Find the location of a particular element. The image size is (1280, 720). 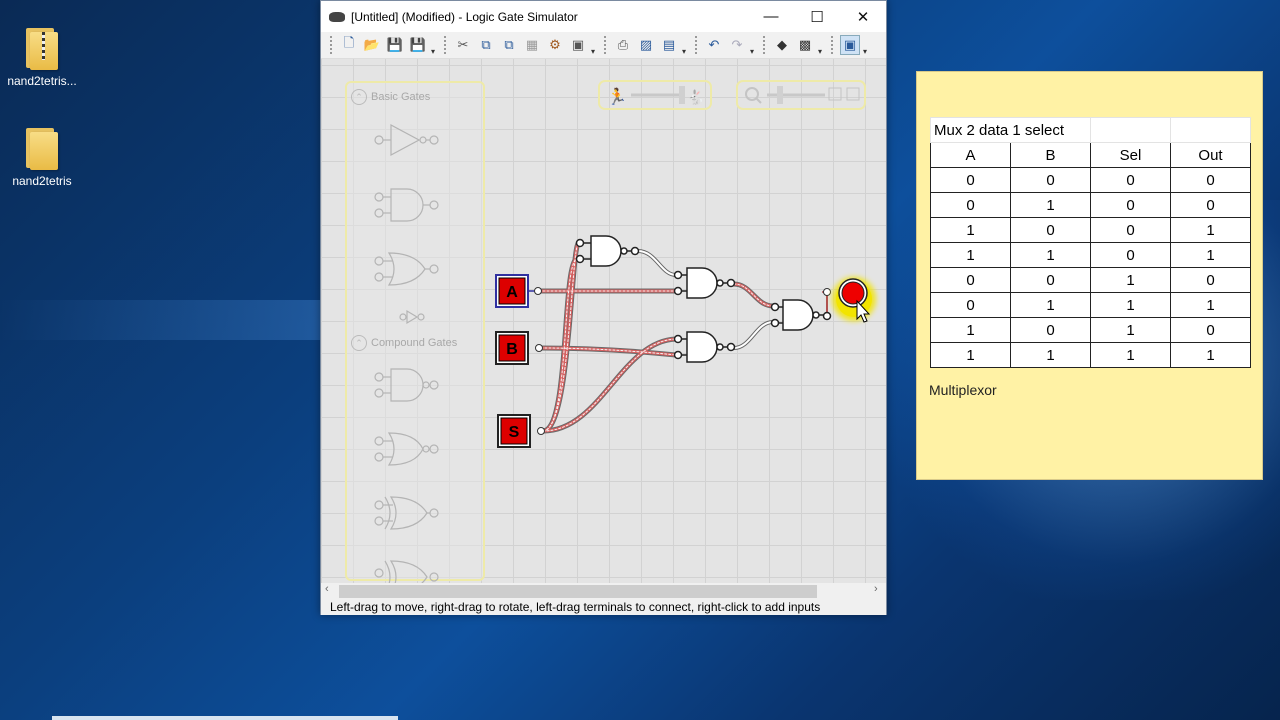

desktop-icon-folder: nand2tetris is located at coordinates (42, 157).